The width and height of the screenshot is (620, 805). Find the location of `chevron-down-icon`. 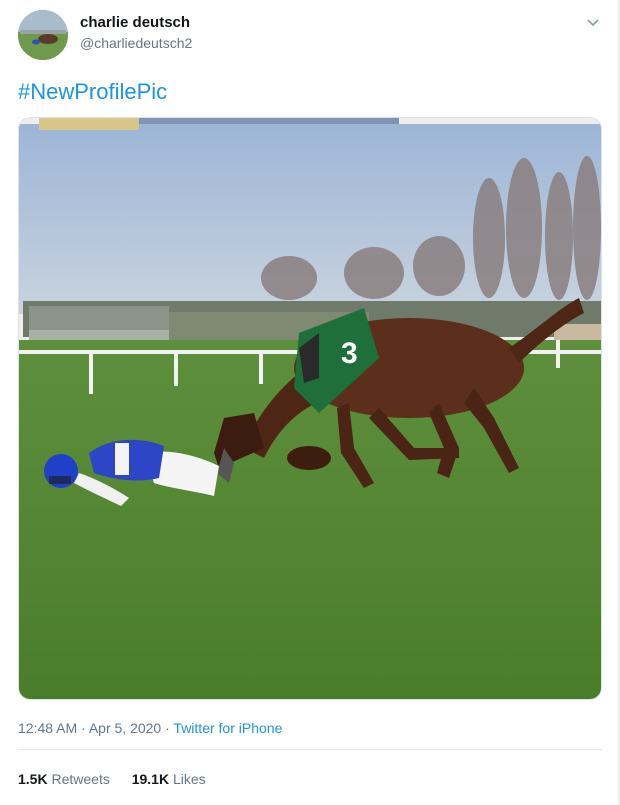

chevron-down-icon is located at coordinates (593, 22).